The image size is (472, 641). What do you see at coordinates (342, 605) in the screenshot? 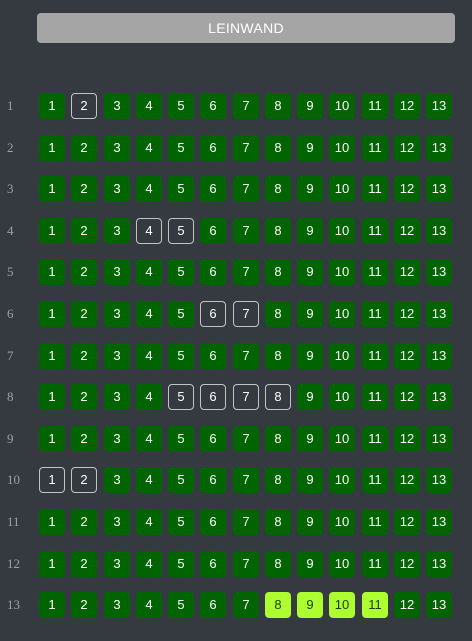
I see `seat-selected: 10` at bounding box center [342, 605].